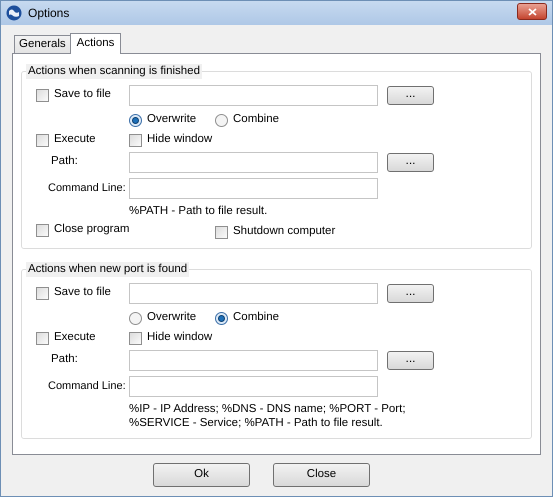  What do you see at coordinates (49, 13) in the screenshot?
I see `window-title: Options` at bounding box center [49, 13].